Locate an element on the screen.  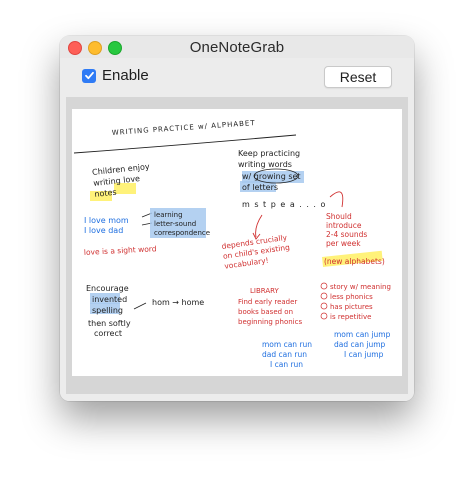
note-text-red: books based on is located at coordinates (265, 312).